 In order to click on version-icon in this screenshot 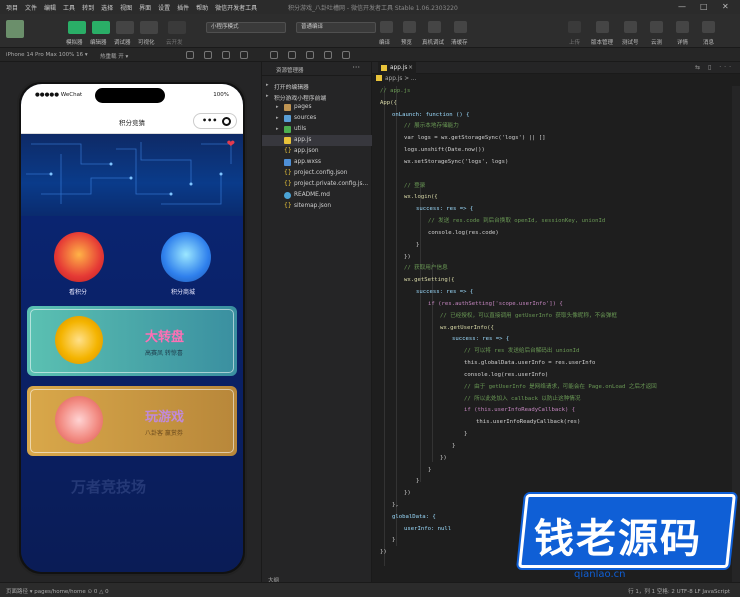, I will do `click(602, 27)`.